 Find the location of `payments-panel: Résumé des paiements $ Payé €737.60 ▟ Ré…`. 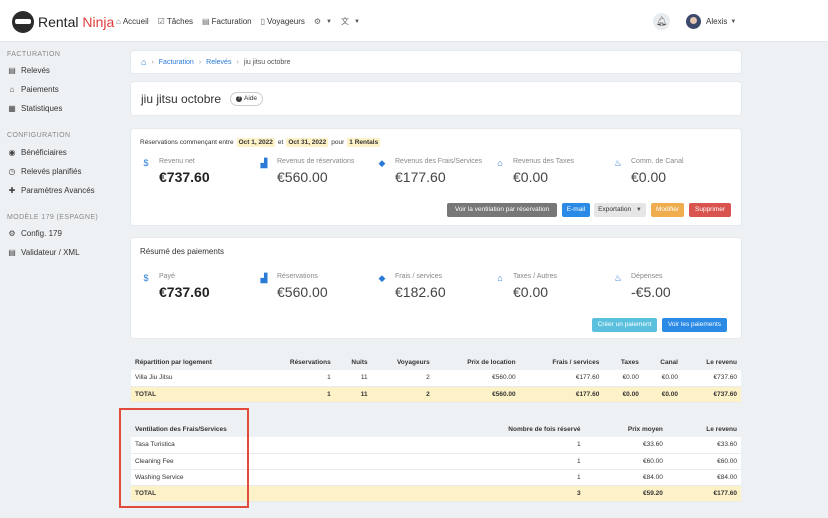

payments-panel: Résumé des paiements $ Payé €737.60 ▟ Ré… is located at coordinates (436, 288).